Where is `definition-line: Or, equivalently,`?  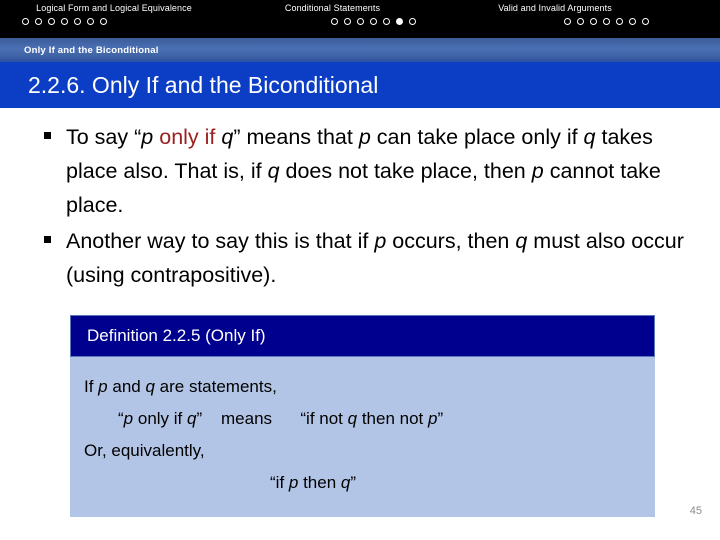
definition-line: Or, equivalently, is located at coordinates (144, 450).